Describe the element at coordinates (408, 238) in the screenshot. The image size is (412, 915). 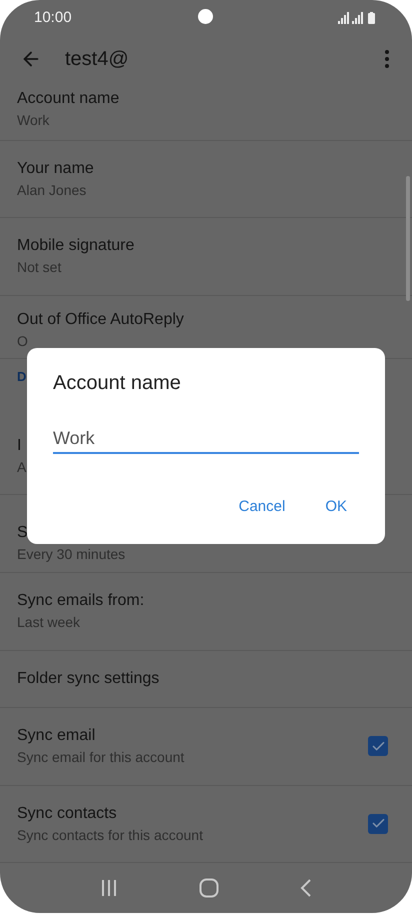
I see `scrollbar` at that location.